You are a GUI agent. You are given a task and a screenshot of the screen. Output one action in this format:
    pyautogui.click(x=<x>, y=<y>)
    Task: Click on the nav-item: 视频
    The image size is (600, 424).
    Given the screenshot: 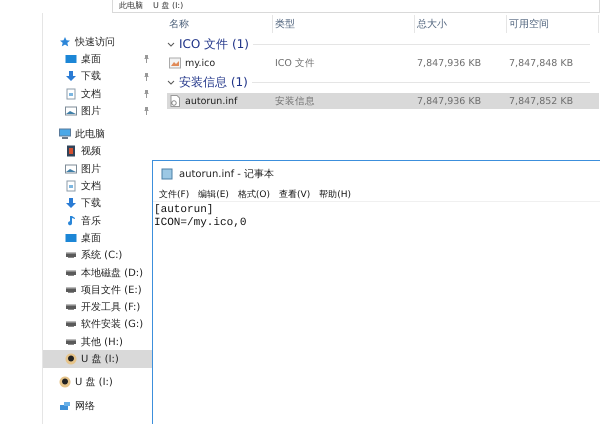 What is the action you would take?
    pyautogui.click(x=98, y=151)
    